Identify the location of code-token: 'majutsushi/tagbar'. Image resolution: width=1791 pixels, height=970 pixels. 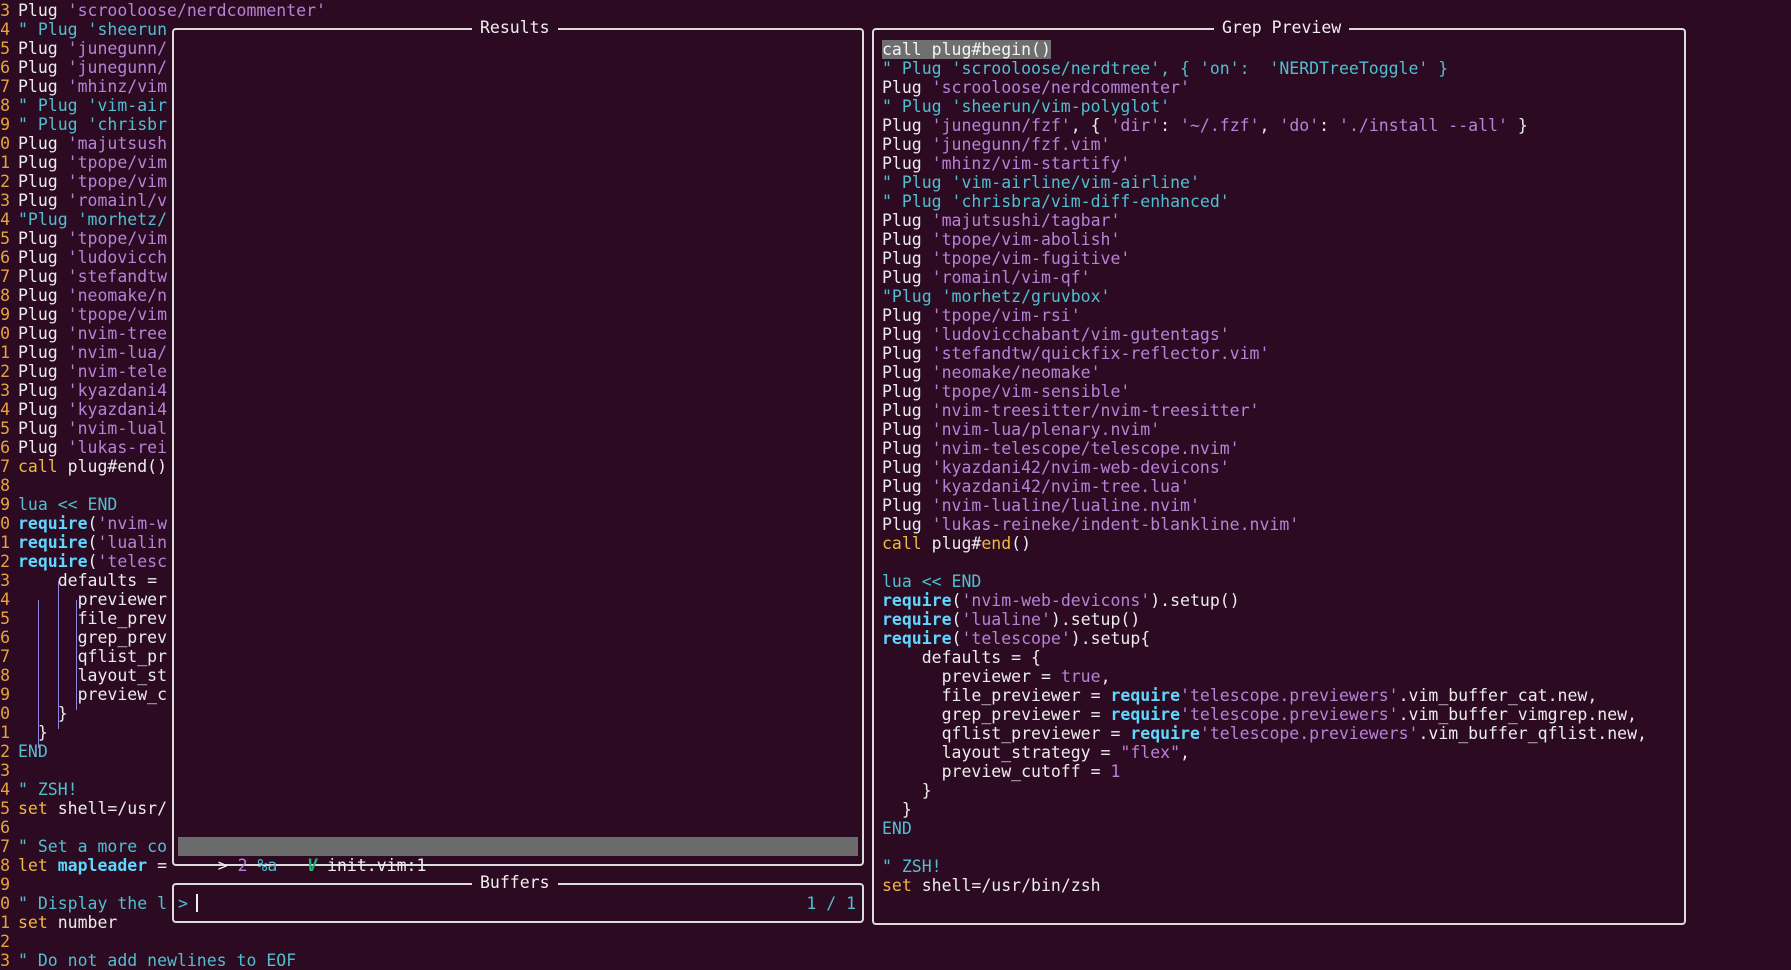
(1026, 220).